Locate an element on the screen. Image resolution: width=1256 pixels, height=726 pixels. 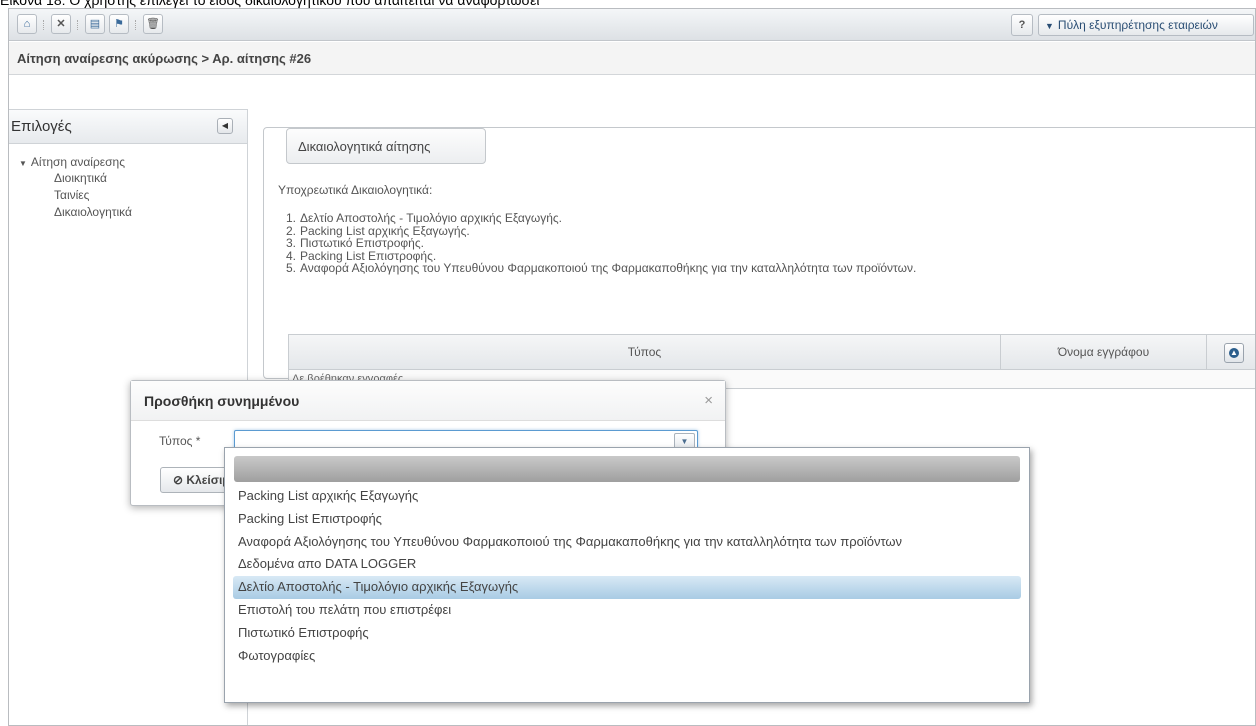
collapse-sidebar-button: ◀ is located at coordinates (225, 126).